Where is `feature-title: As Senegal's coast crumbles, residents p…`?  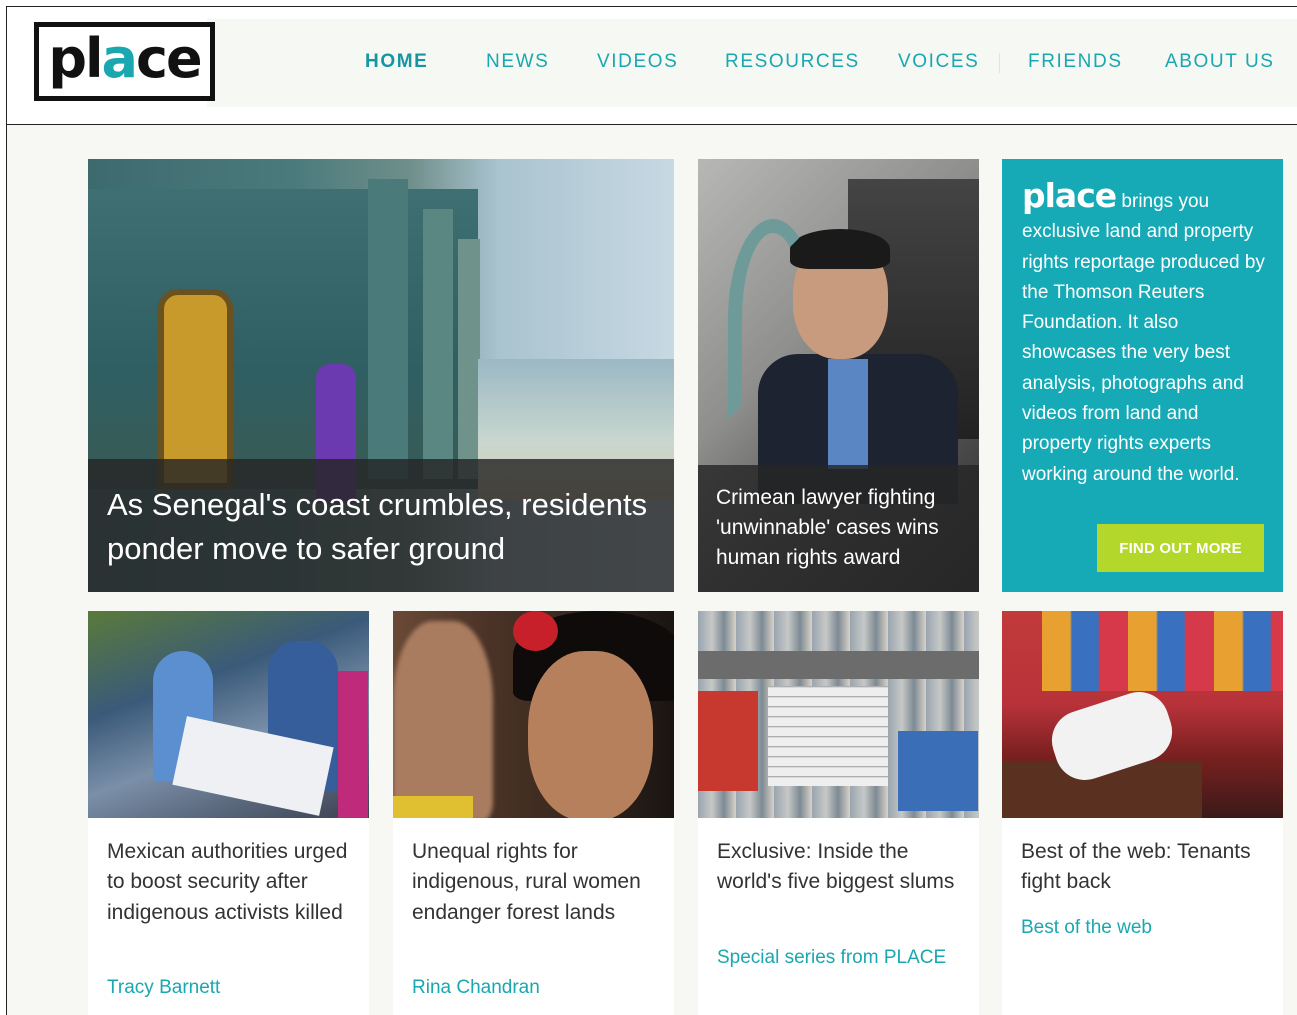 feature-title: As Senegal's coast crumbles, residents p… is located at coordinates (381, 525).